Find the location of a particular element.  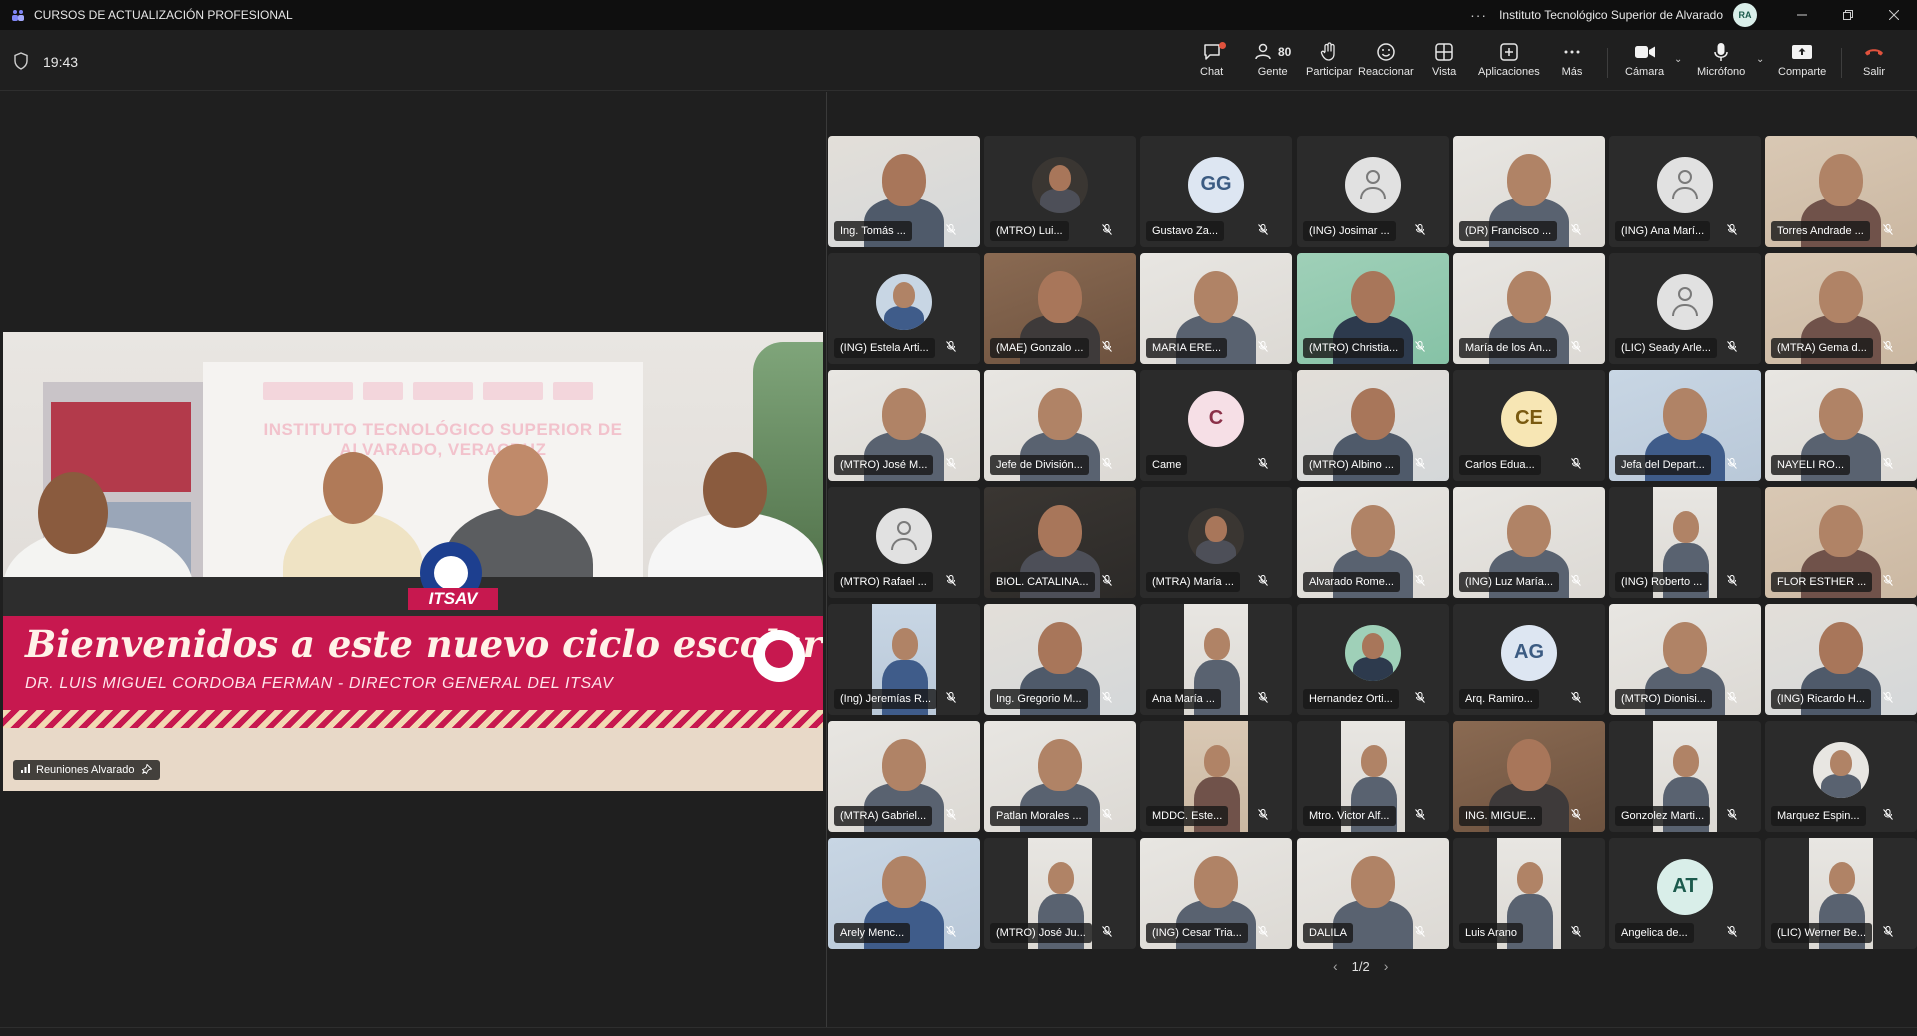

raise-hand-label: Participar is located at coordinates (1329, 72).